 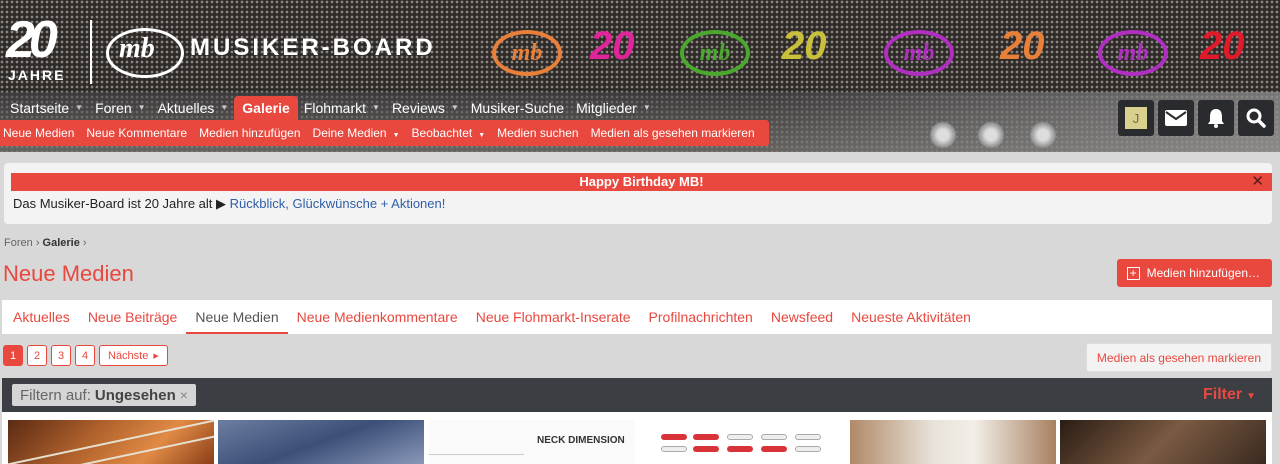 I want to click on subnav-neue-medien: Neue Medien, so click(x=41, y=133).